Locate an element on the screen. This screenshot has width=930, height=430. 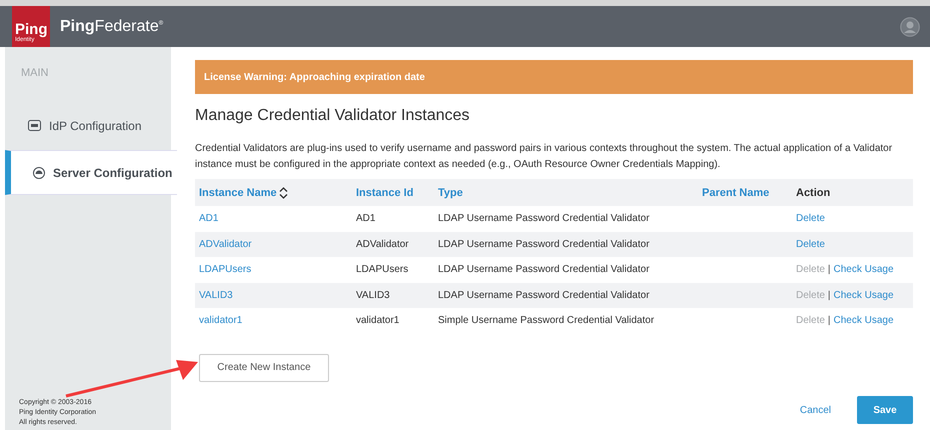
column-header: Type is located at coordinates (450, 192).